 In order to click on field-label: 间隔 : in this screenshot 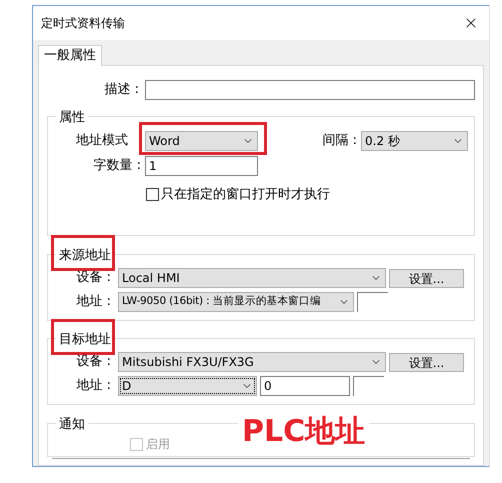, I will do `click(339, 141)`.